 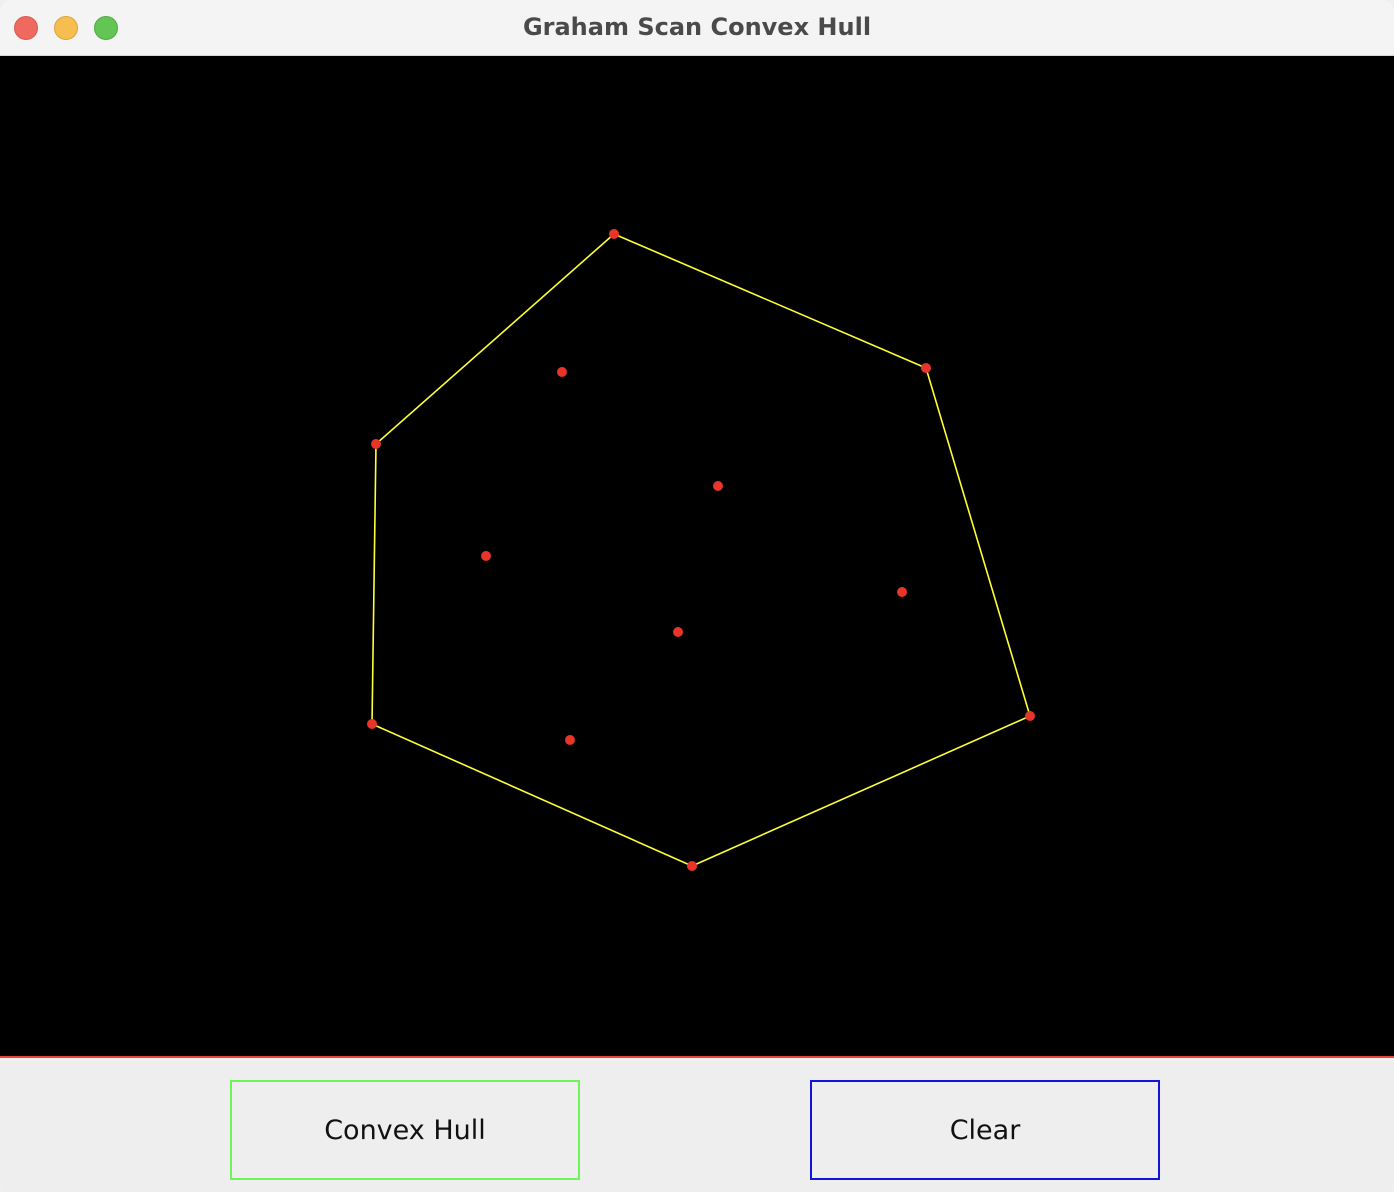 I want to click on convex-hull-button: Convex Hull, so click(x=405, y=1130).